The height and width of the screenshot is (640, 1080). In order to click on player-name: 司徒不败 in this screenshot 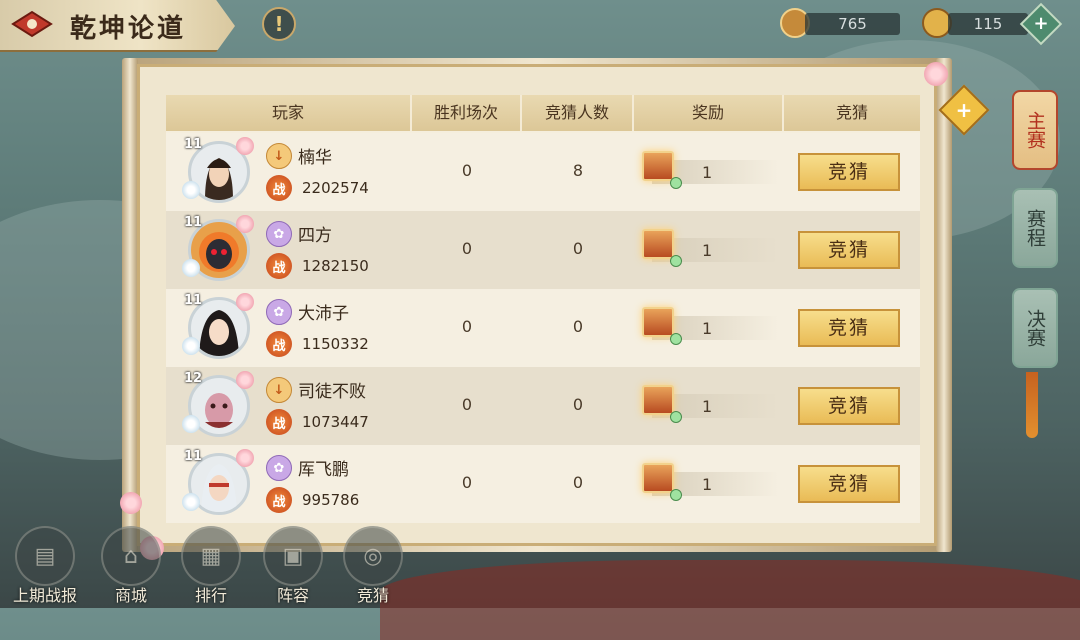, I will do `click(332, 392)`.